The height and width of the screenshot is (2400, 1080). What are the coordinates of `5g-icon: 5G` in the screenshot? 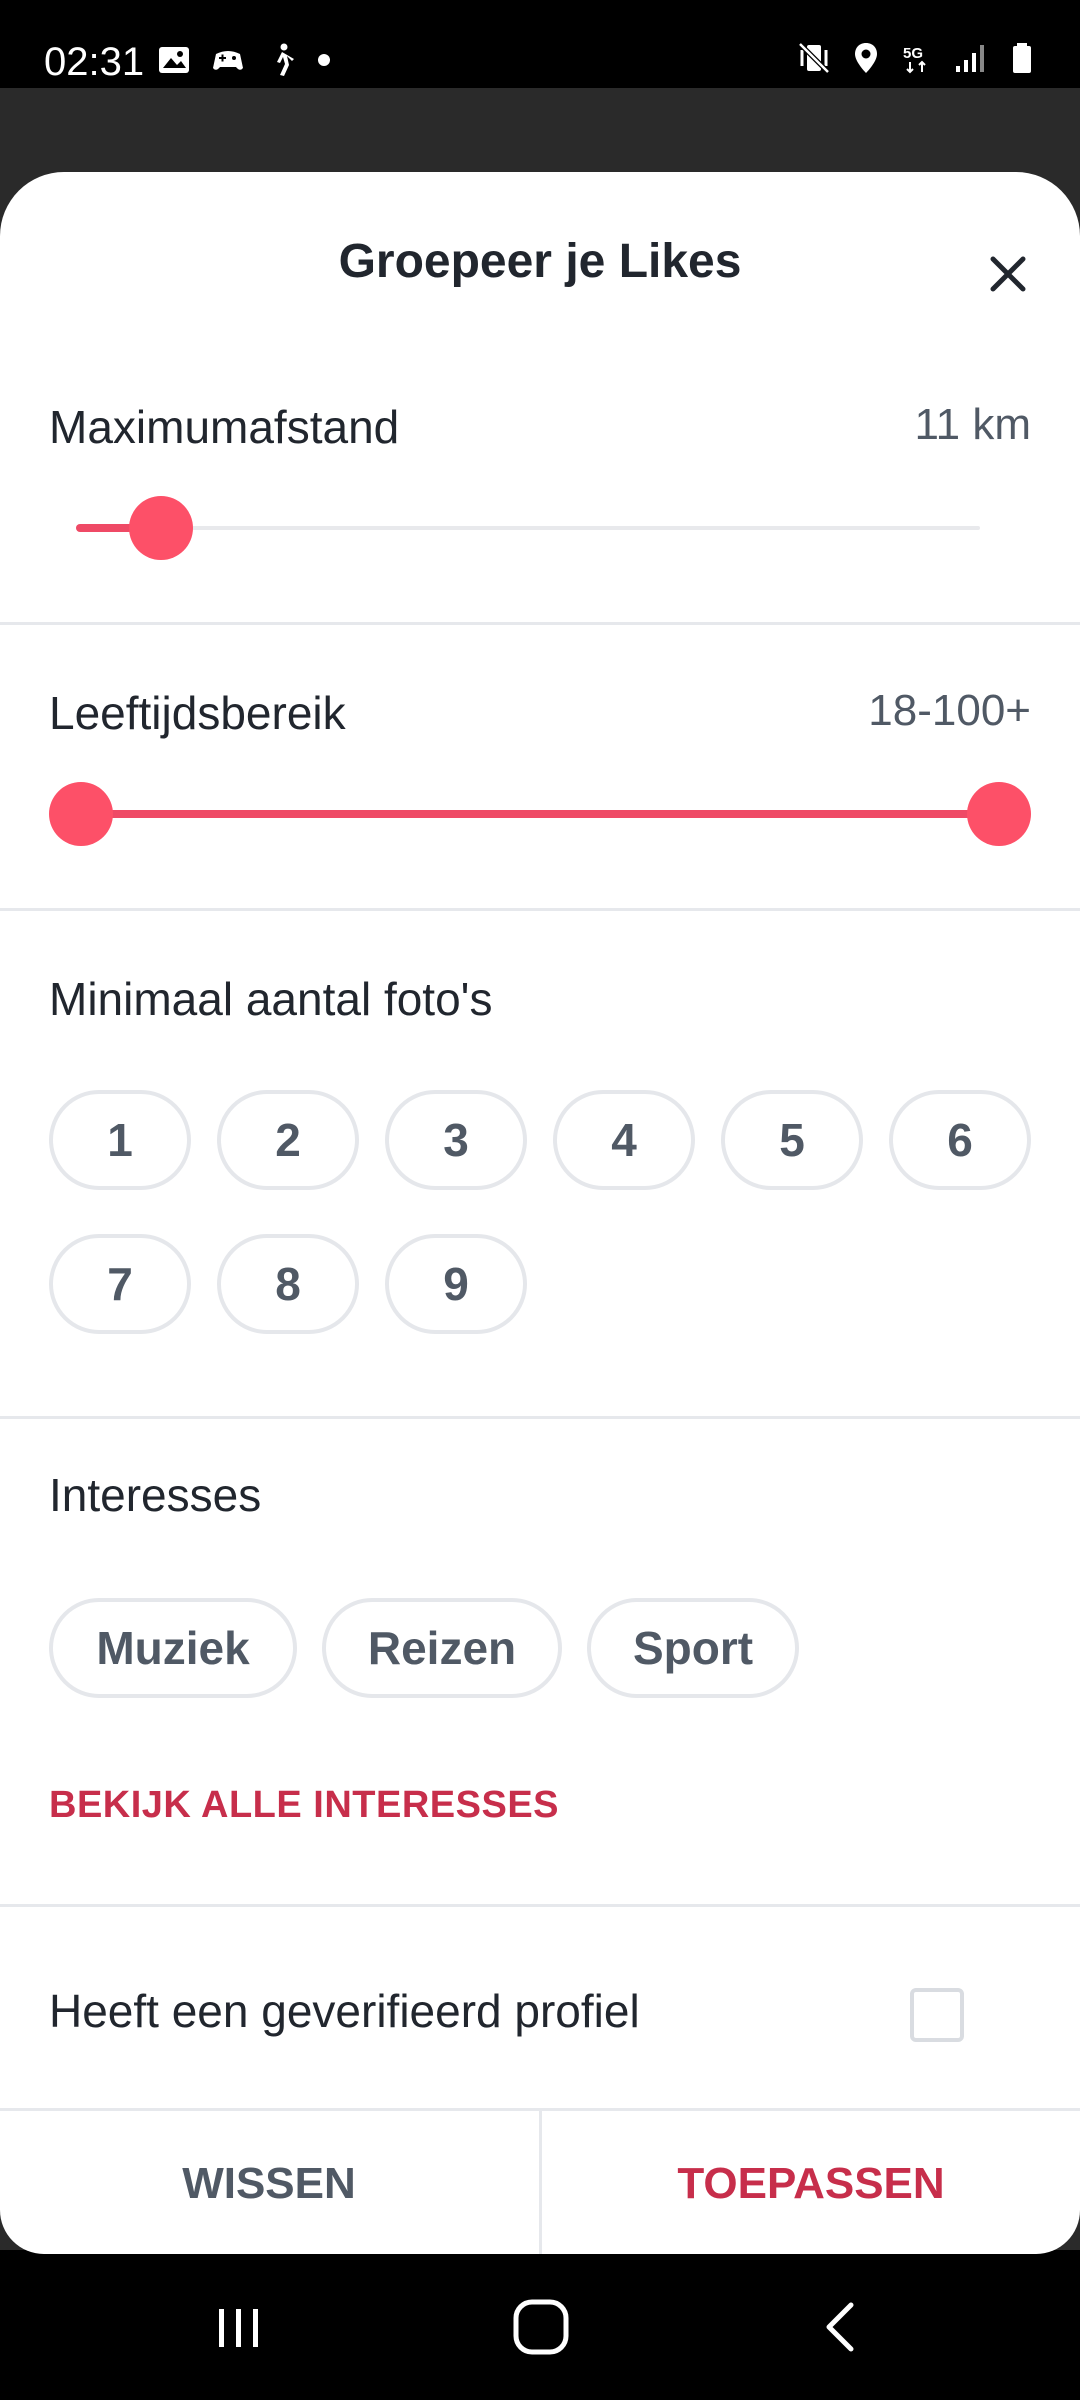 It's located at (914, 59).